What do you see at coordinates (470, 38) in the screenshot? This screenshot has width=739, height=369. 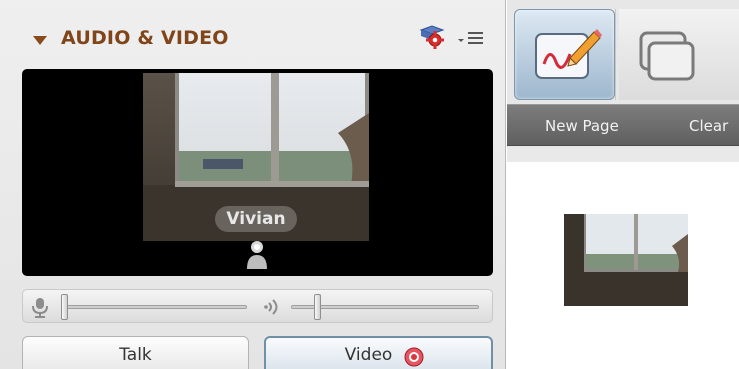 I see `options-menu-icon` at bounding box center [470, 38].